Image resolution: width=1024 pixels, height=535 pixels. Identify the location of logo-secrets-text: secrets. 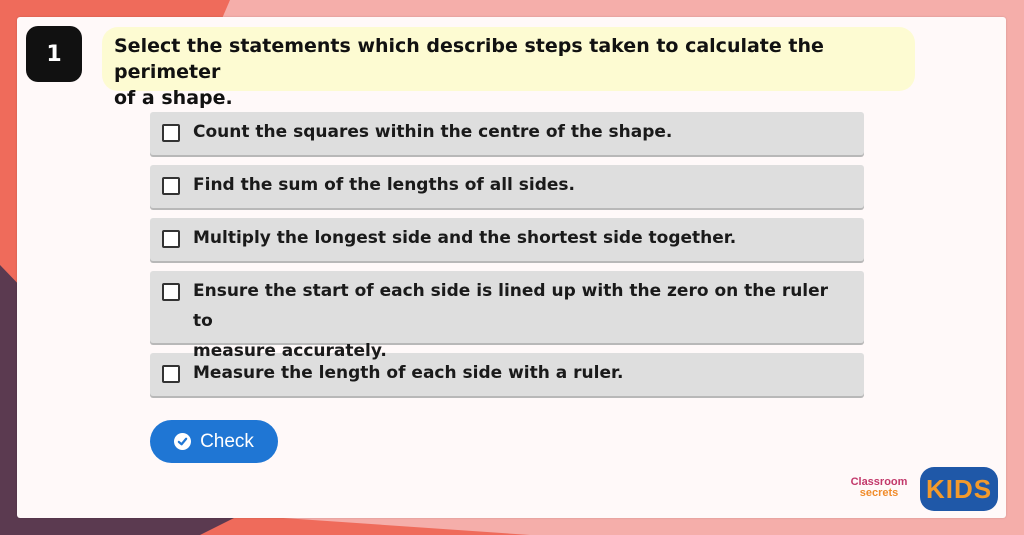
(879, 493).